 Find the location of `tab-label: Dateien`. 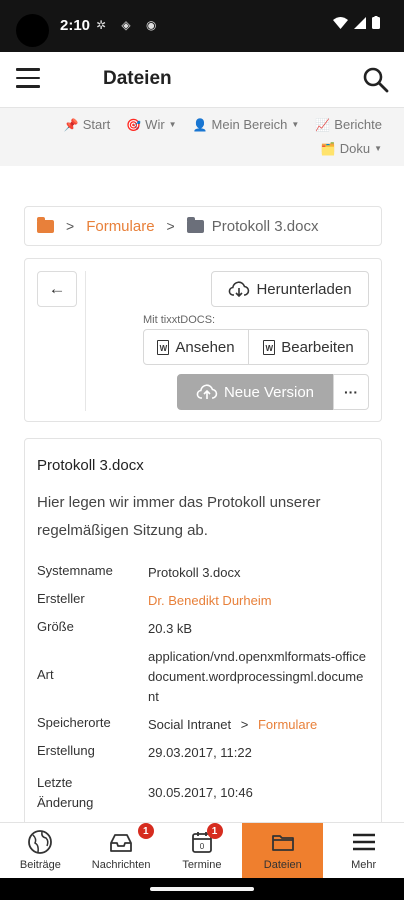

tab-label: Dateien is located at coordinates (282, 865).